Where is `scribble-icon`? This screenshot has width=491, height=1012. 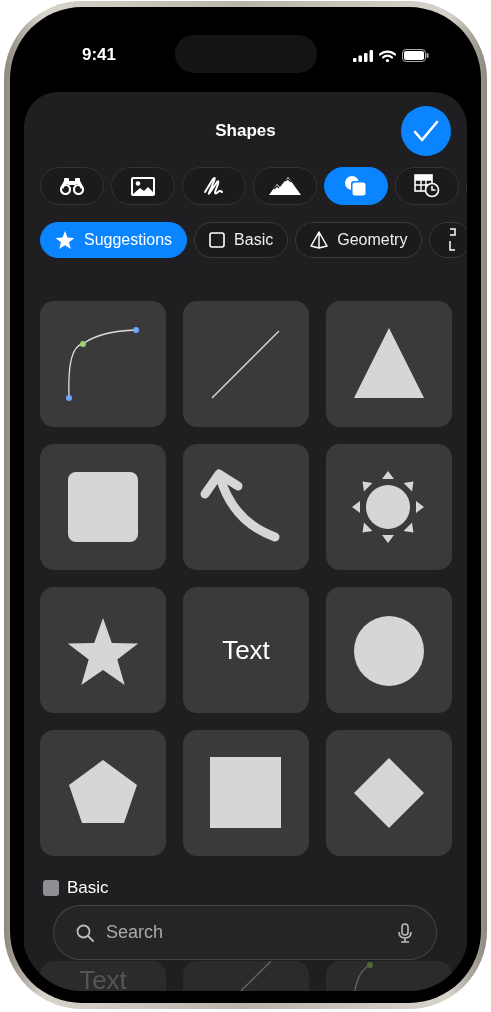
scribble-icon is located at coordinates (214, 186).